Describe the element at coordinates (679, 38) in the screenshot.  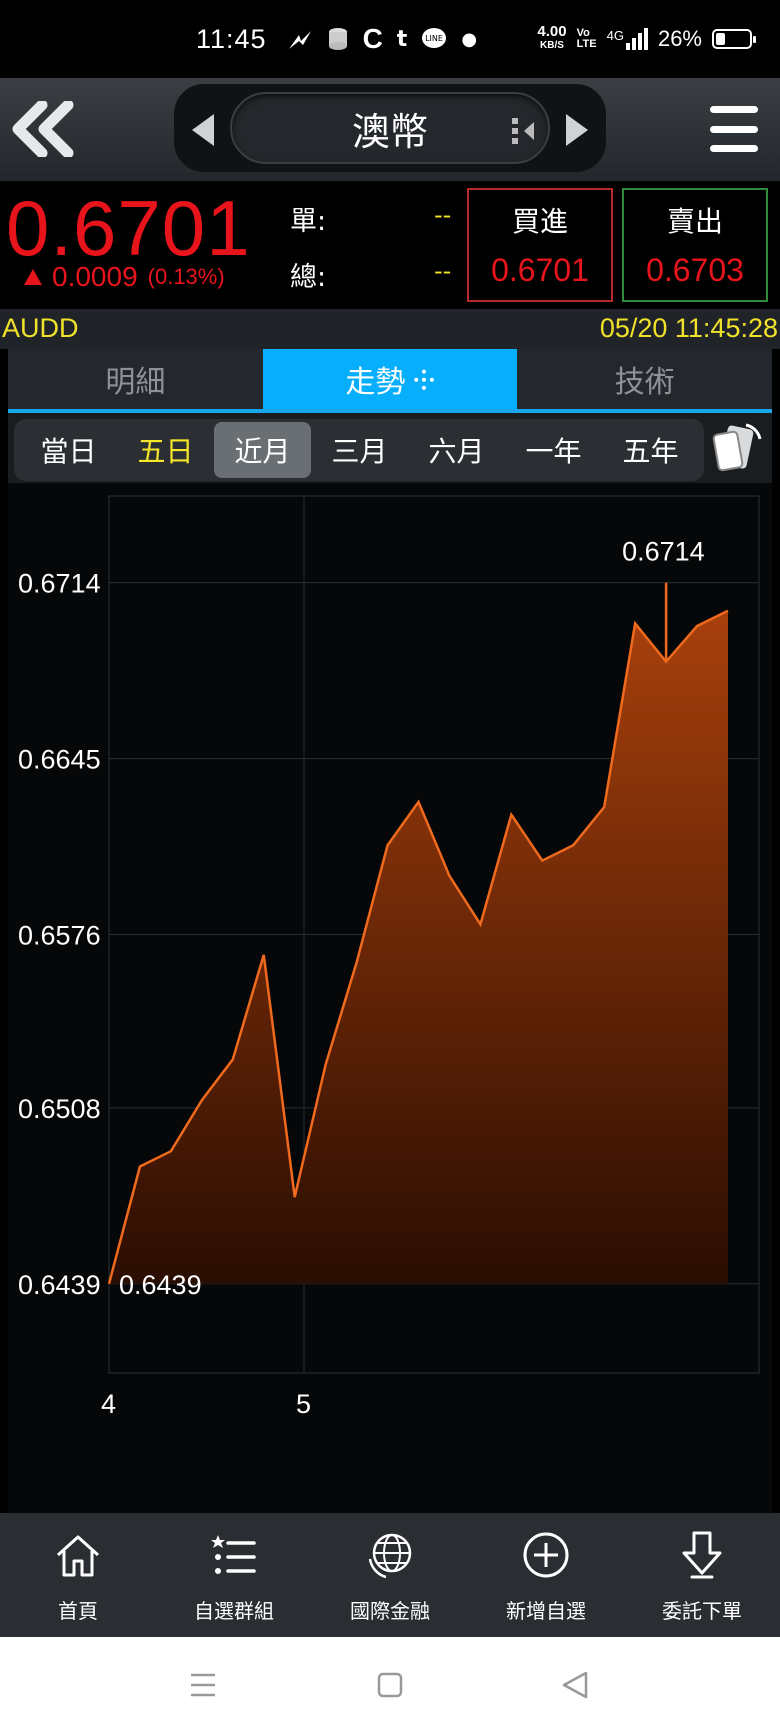
I see `battery-percent: 26%` at that location.